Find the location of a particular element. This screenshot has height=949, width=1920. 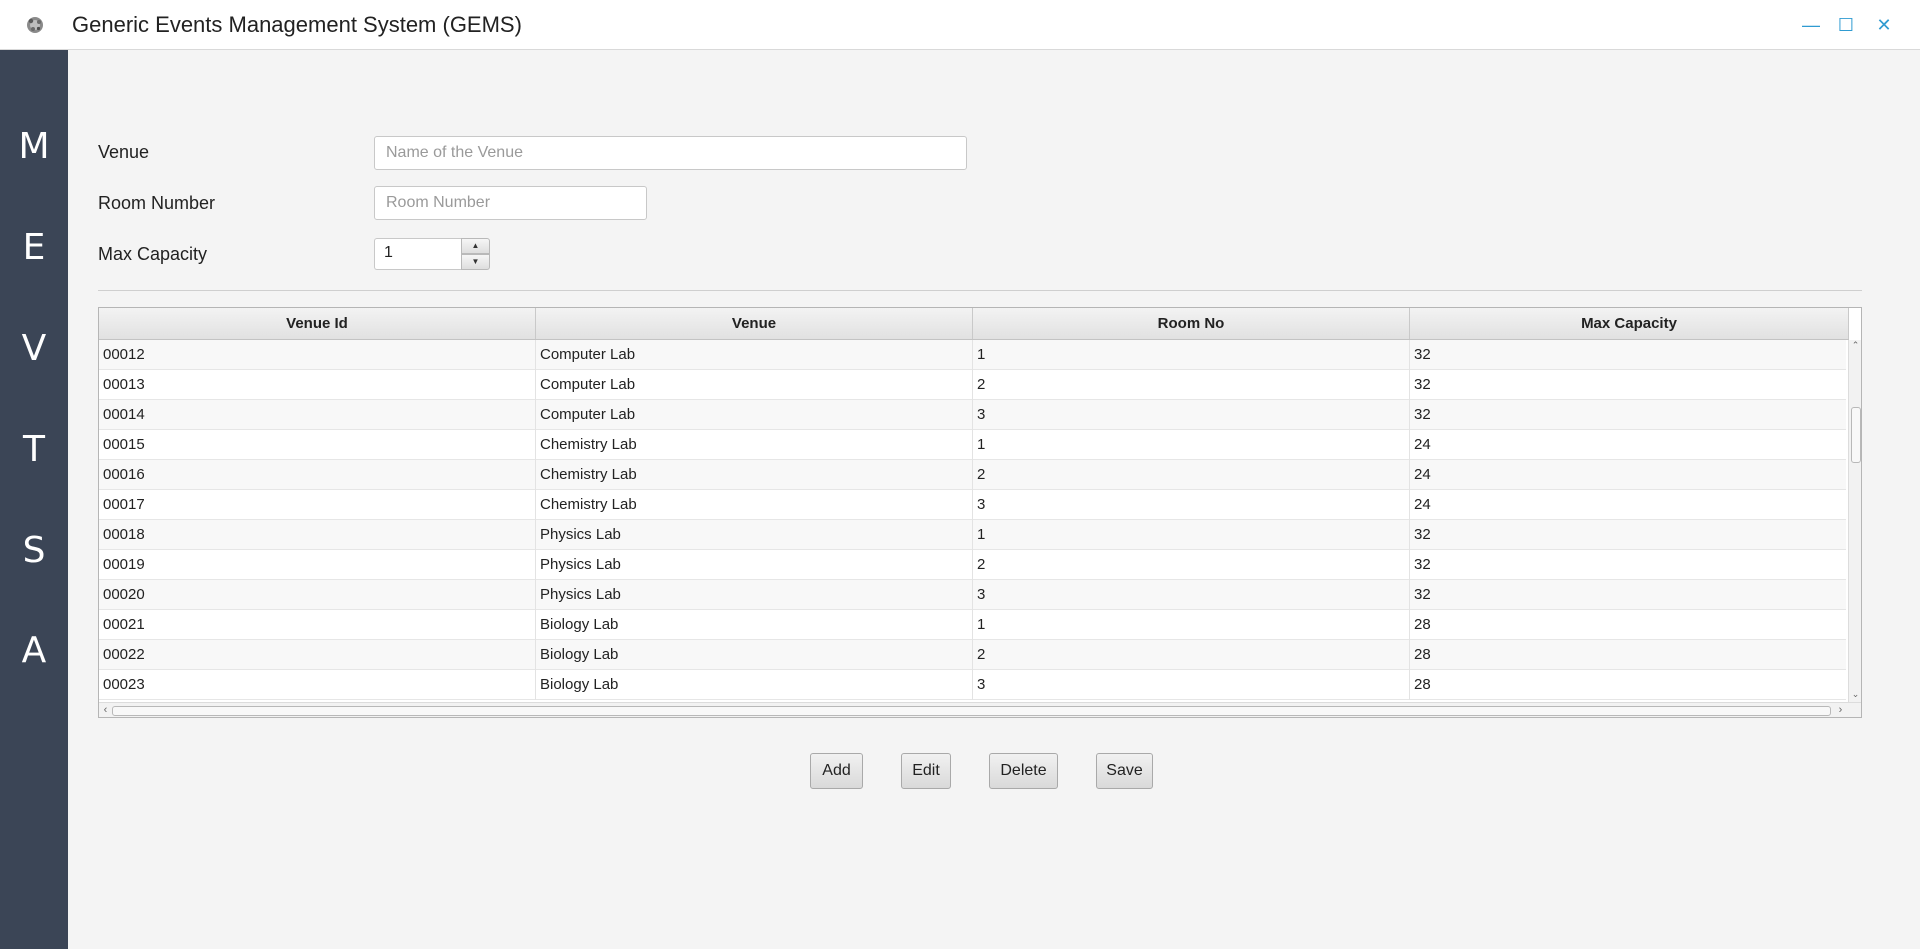

table-row: 00023 Biology Lab 3 28 is located at coordinates (972, 685).